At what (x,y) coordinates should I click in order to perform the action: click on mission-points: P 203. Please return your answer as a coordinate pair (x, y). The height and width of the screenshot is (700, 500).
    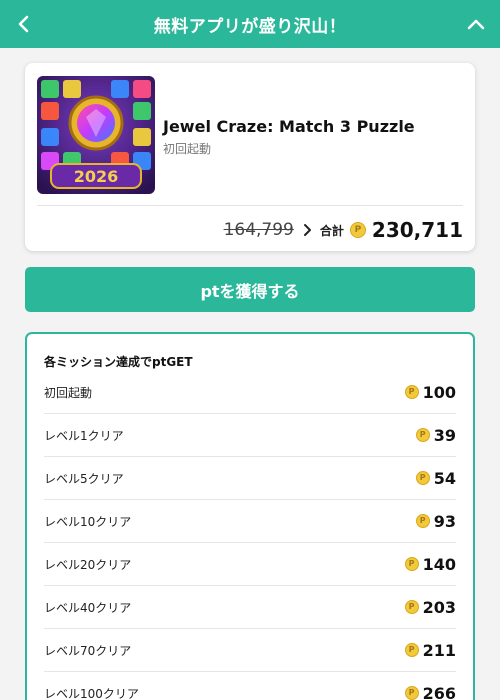
    Looking at the image, I should click on (430, 607).